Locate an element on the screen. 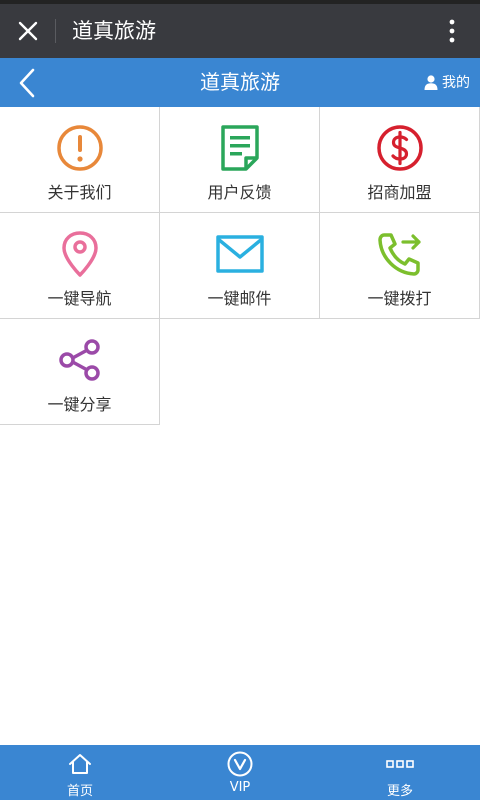 This screenshot has width=480, height=800. grid-item-call: 一键拨打 is located at coordinates (400, 266).